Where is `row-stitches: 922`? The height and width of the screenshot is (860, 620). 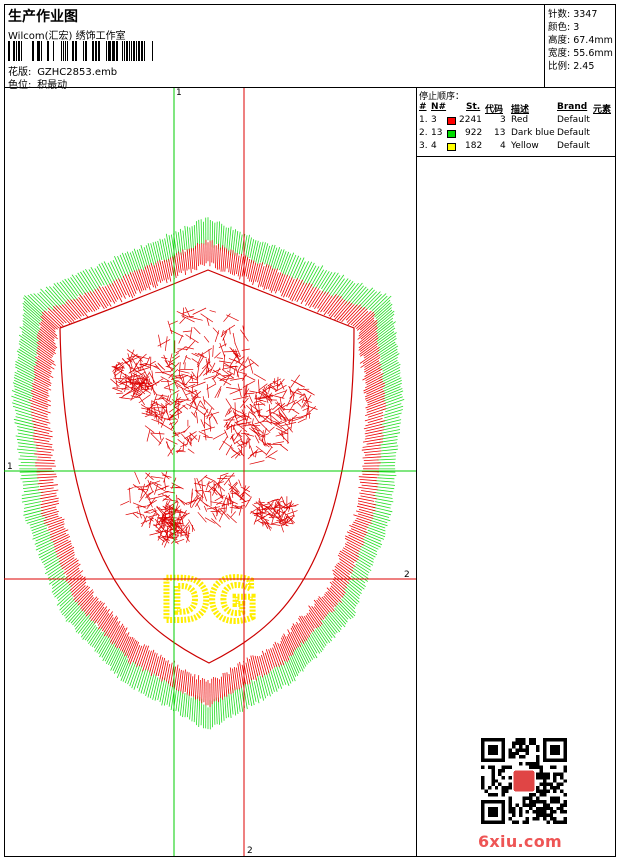
row-stitches: 922 is located at coordinates (474, 133).